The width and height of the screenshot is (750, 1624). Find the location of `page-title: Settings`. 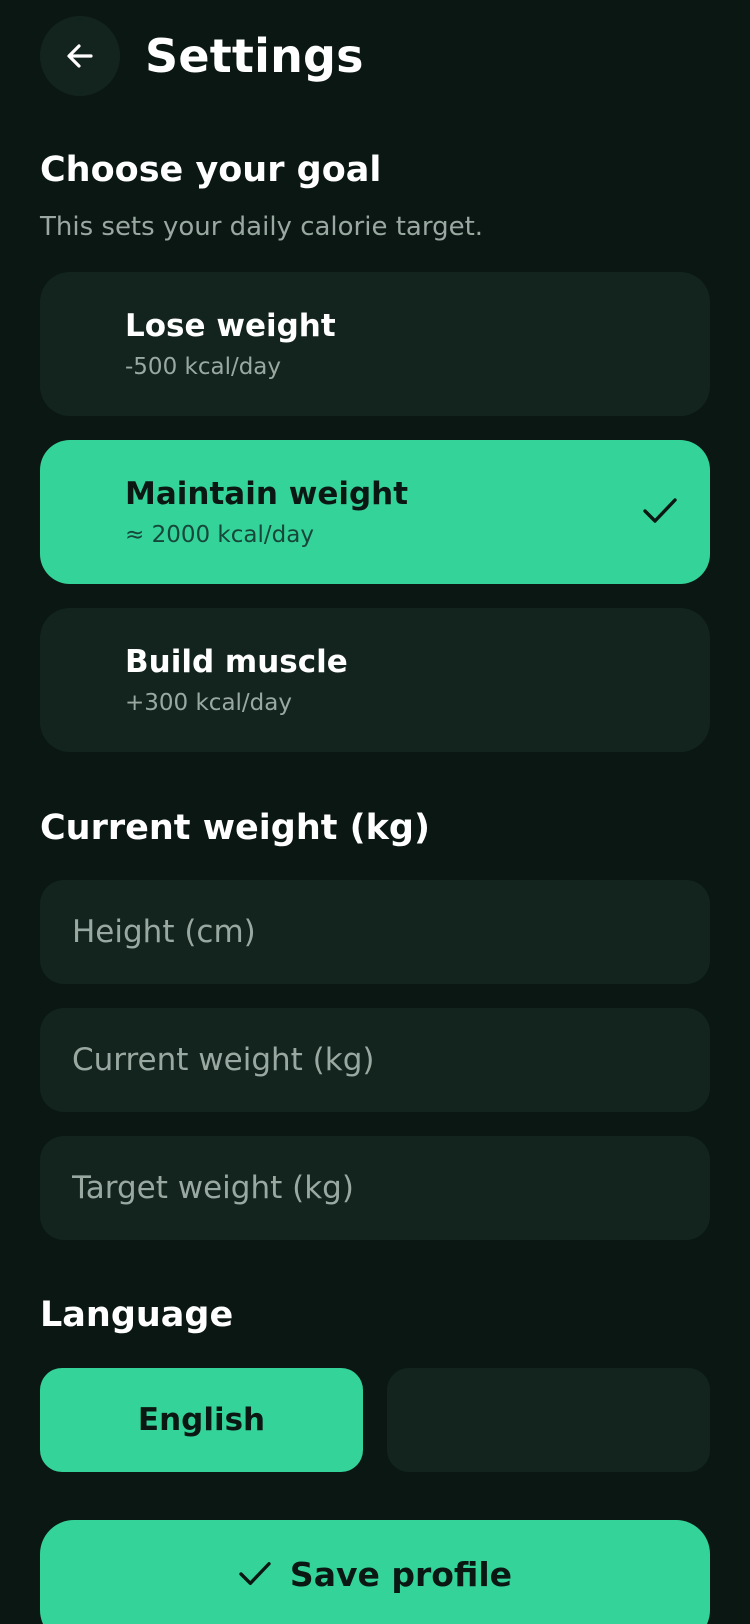

page-title: Settings is located at coordinates (254, 56).